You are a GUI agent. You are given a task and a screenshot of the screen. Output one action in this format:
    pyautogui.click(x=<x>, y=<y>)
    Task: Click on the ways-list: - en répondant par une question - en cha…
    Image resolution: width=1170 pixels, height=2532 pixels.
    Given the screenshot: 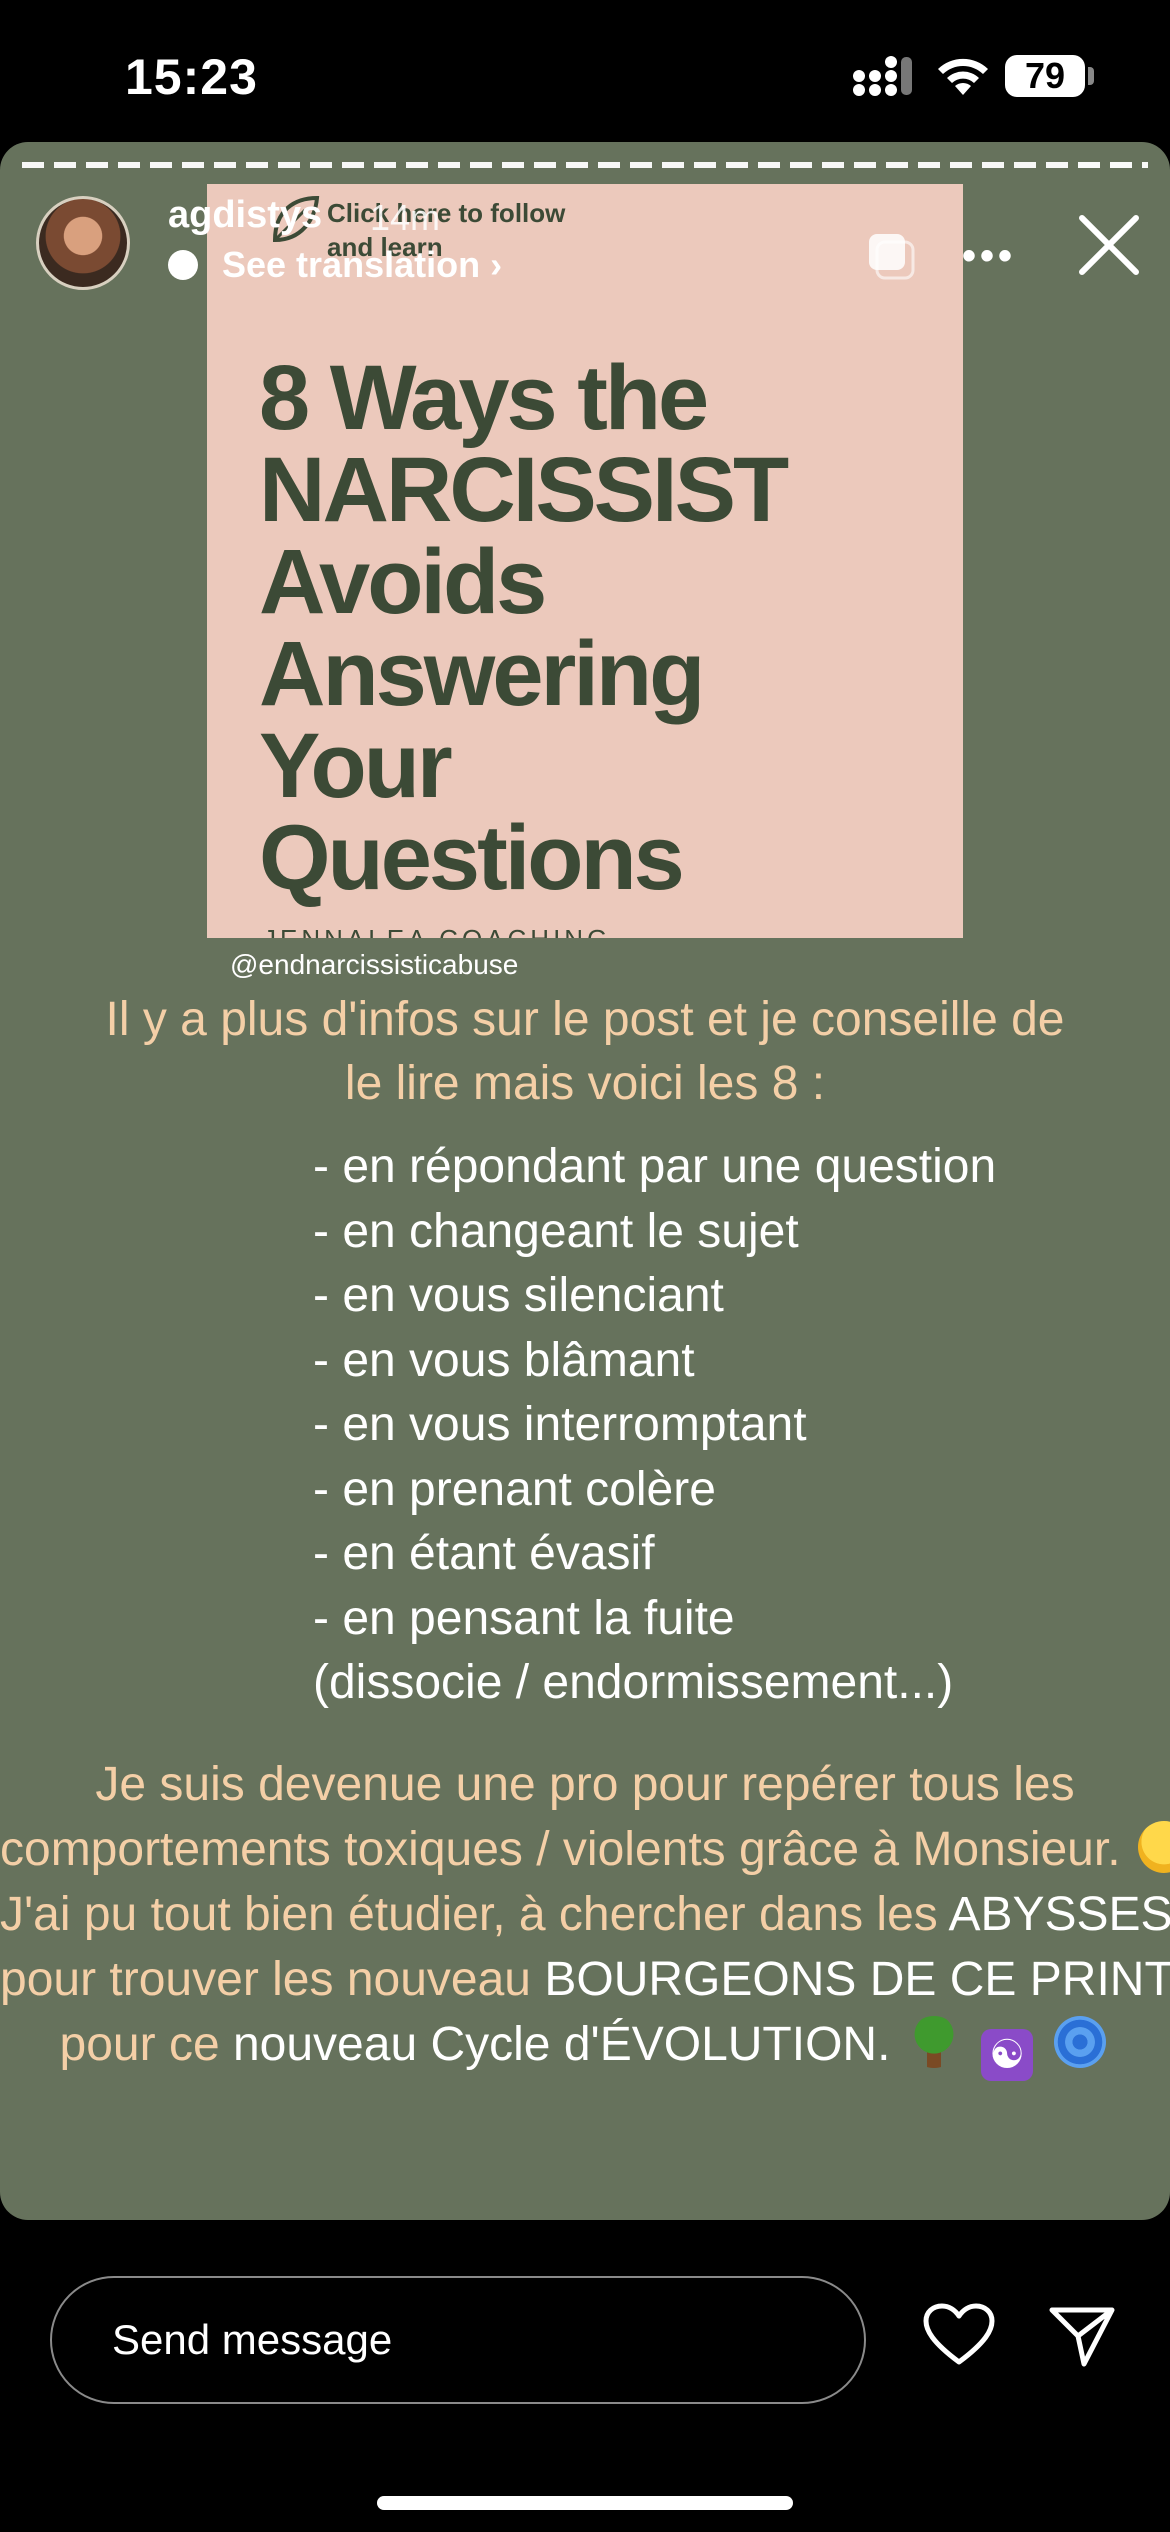 What is the action you would take?
    pyautogui.click(x=654, y=1425)
    